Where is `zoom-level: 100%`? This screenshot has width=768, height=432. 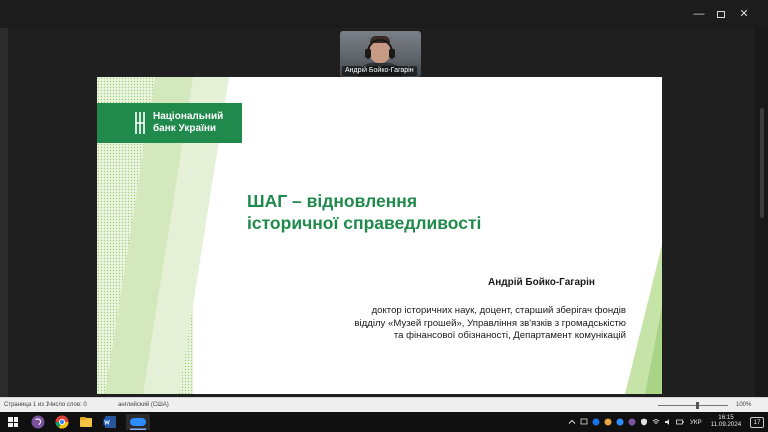 zoom-level: 100% is located at coordinates (743, 405).